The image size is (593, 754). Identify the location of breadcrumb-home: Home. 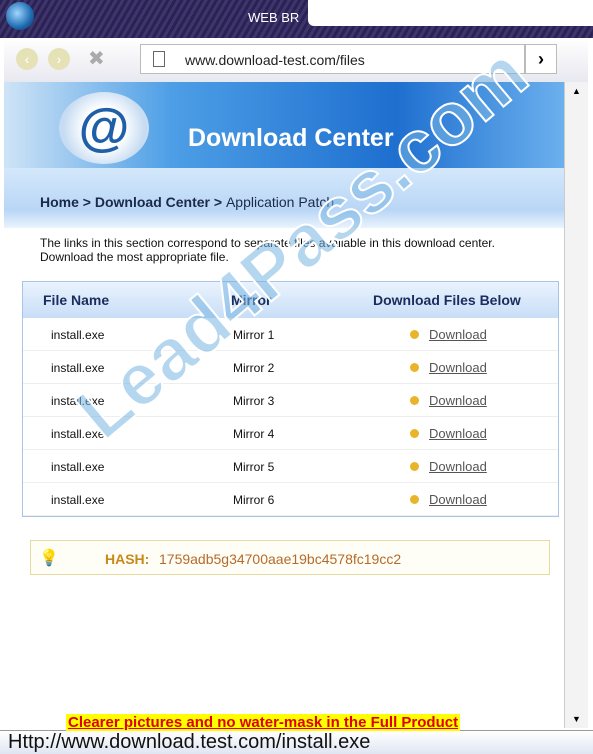
(59, 202).